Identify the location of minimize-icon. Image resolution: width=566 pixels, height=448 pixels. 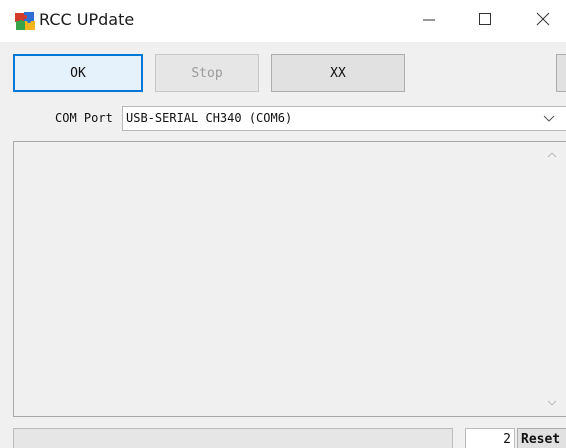
(429, 21).